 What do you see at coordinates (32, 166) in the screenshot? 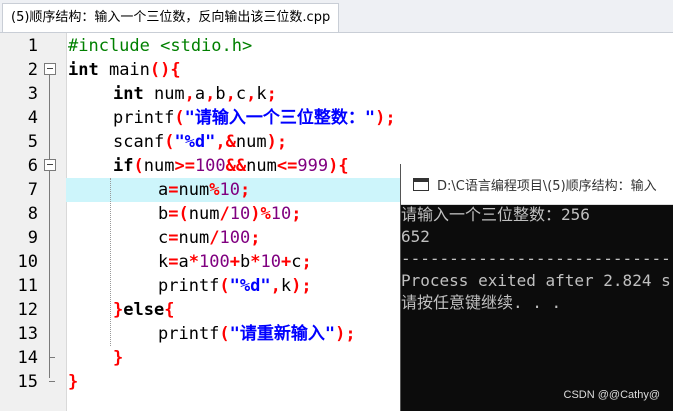
I see `line-number: 6` at bounding box center [32, 166].